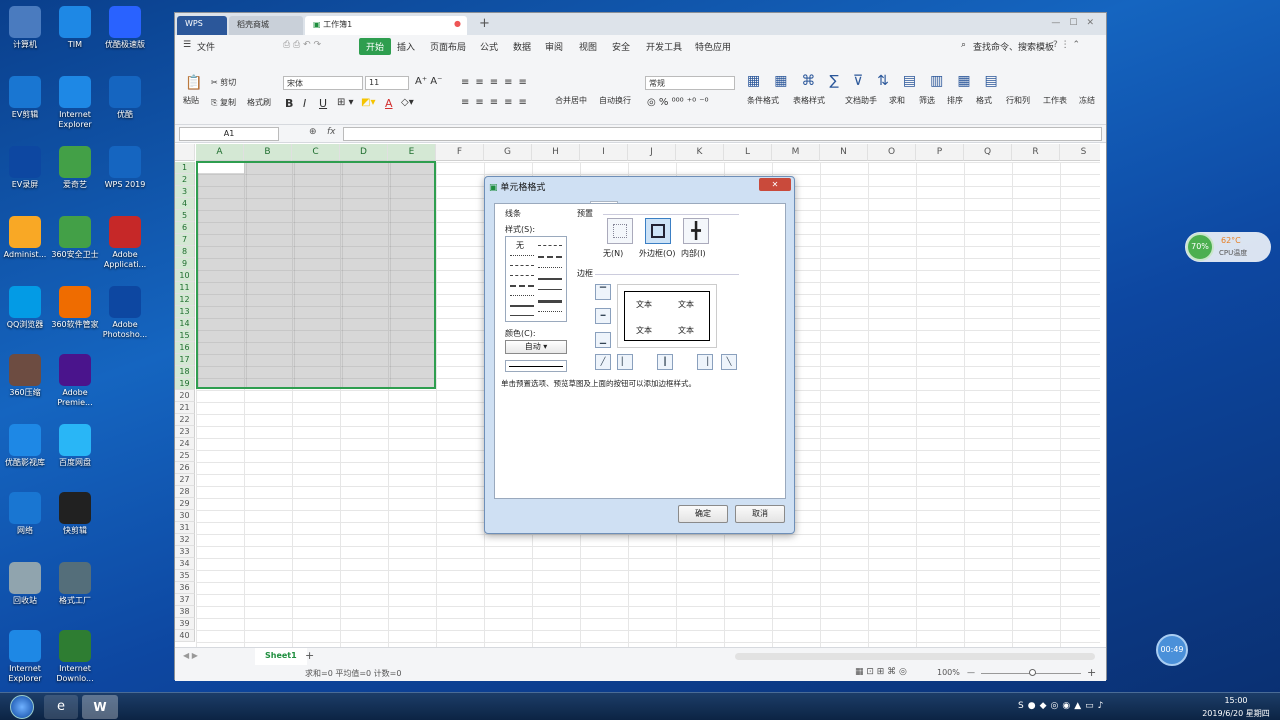  Describe the element at coordinates (368, 102) in the screenshot. I see `fill-color-icon: ◩▾` at that location.